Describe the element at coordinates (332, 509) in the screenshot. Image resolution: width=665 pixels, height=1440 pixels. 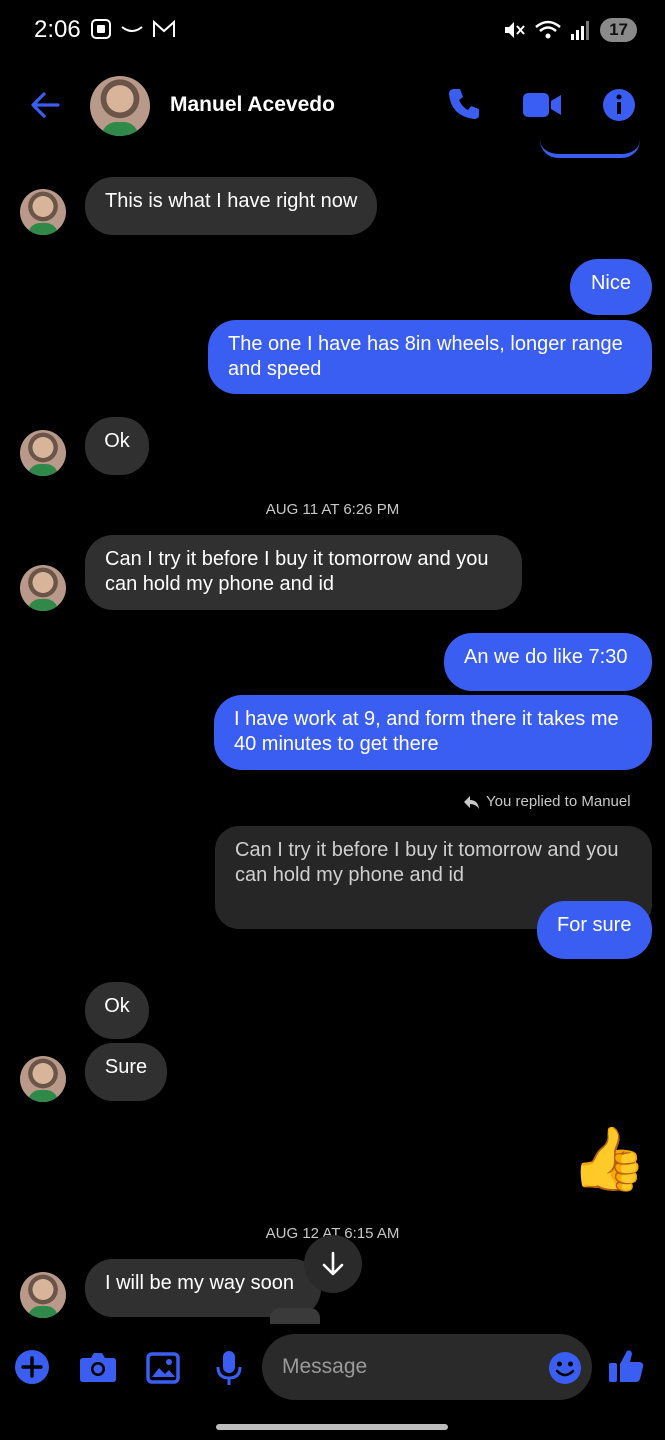
I see `timestamp: AUG 11 AT 6:26 PM` at that location.